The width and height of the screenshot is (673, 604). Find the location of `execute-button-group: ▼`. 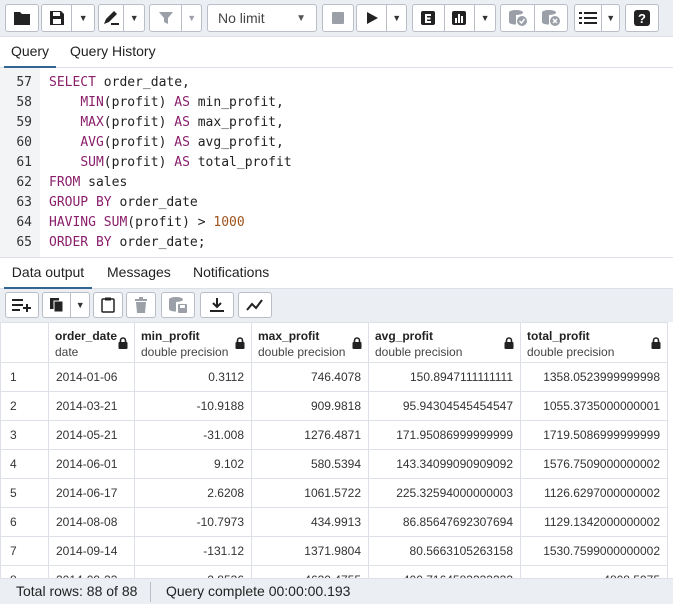

execute-button-group: ▼ is located at coordinates (381, 18).